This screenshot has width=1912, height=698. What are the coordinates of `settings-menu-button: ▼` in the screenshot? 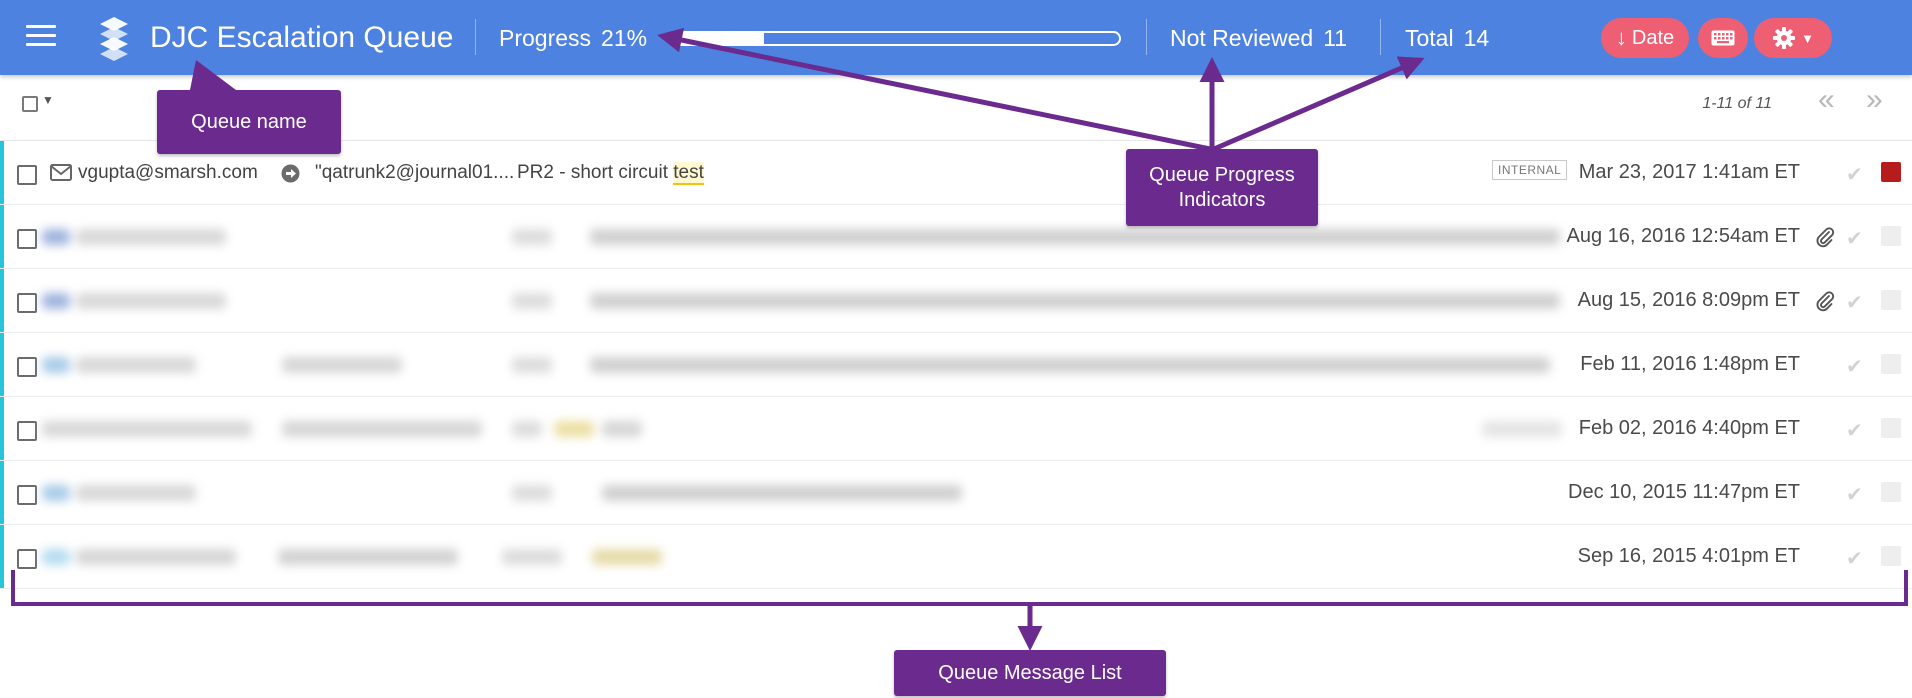 It's located at (1793, 38).